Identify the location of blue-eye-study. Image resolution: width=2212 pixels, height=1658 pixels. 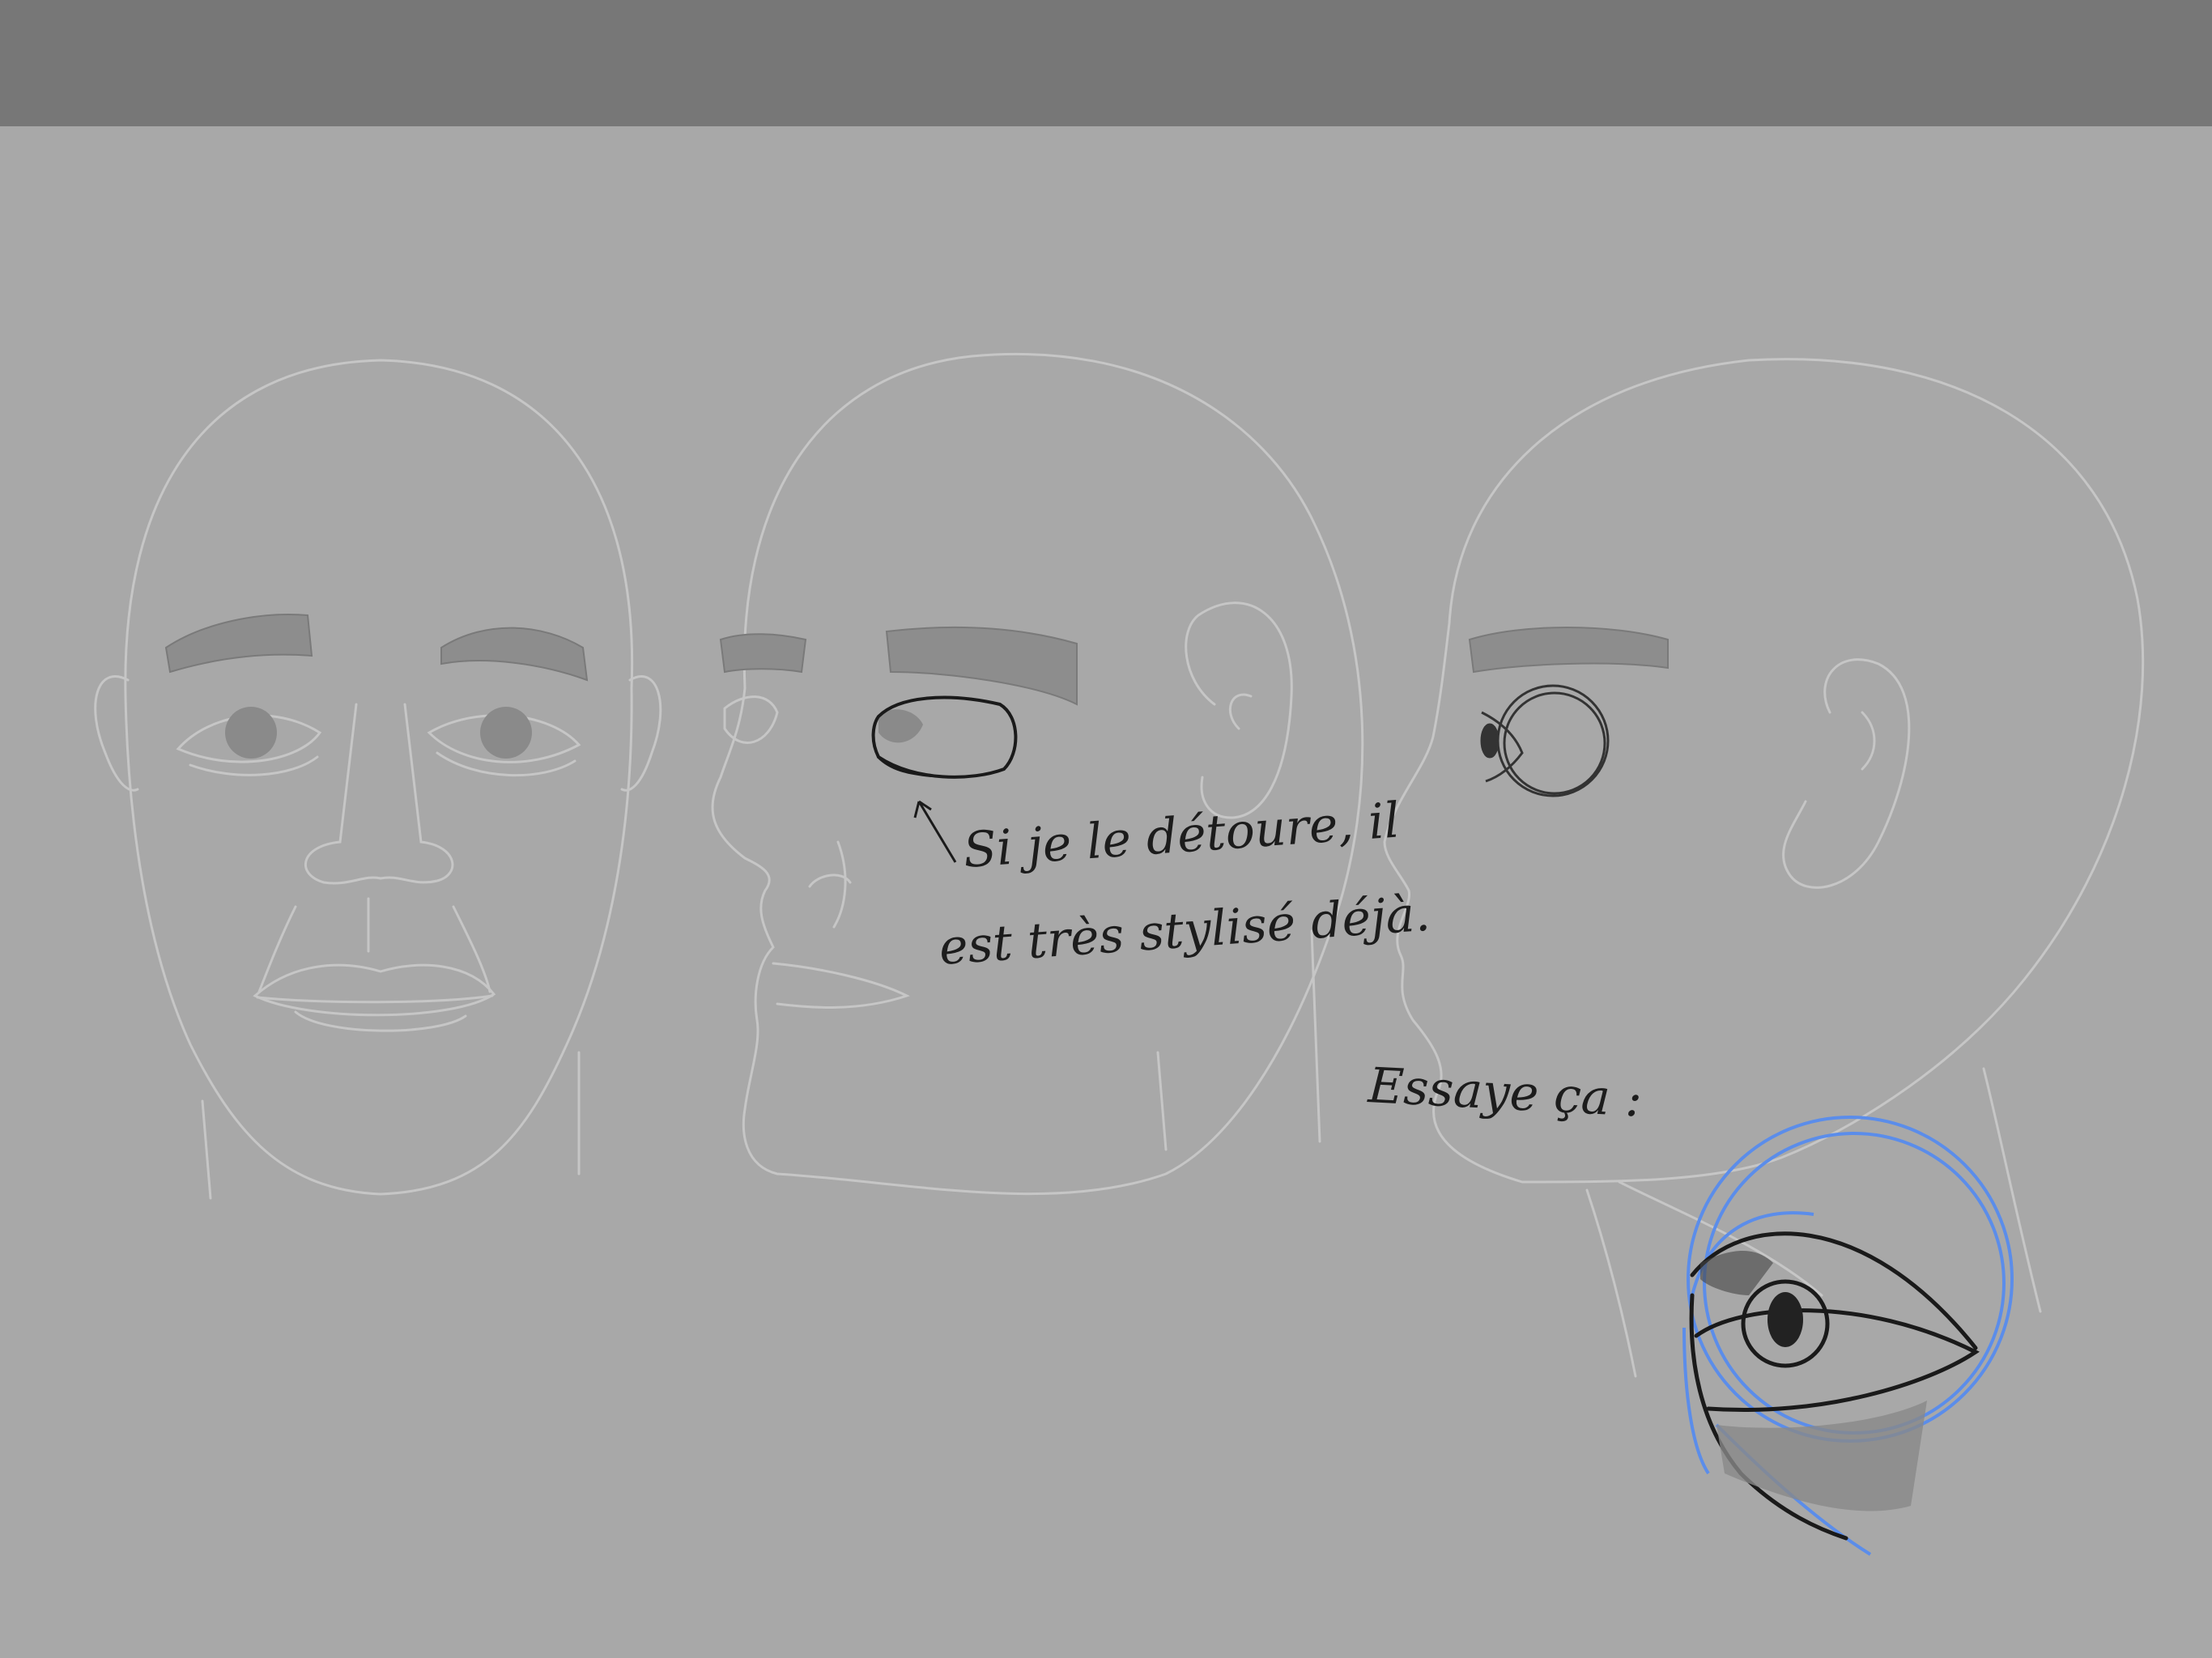
(1848, 1336).